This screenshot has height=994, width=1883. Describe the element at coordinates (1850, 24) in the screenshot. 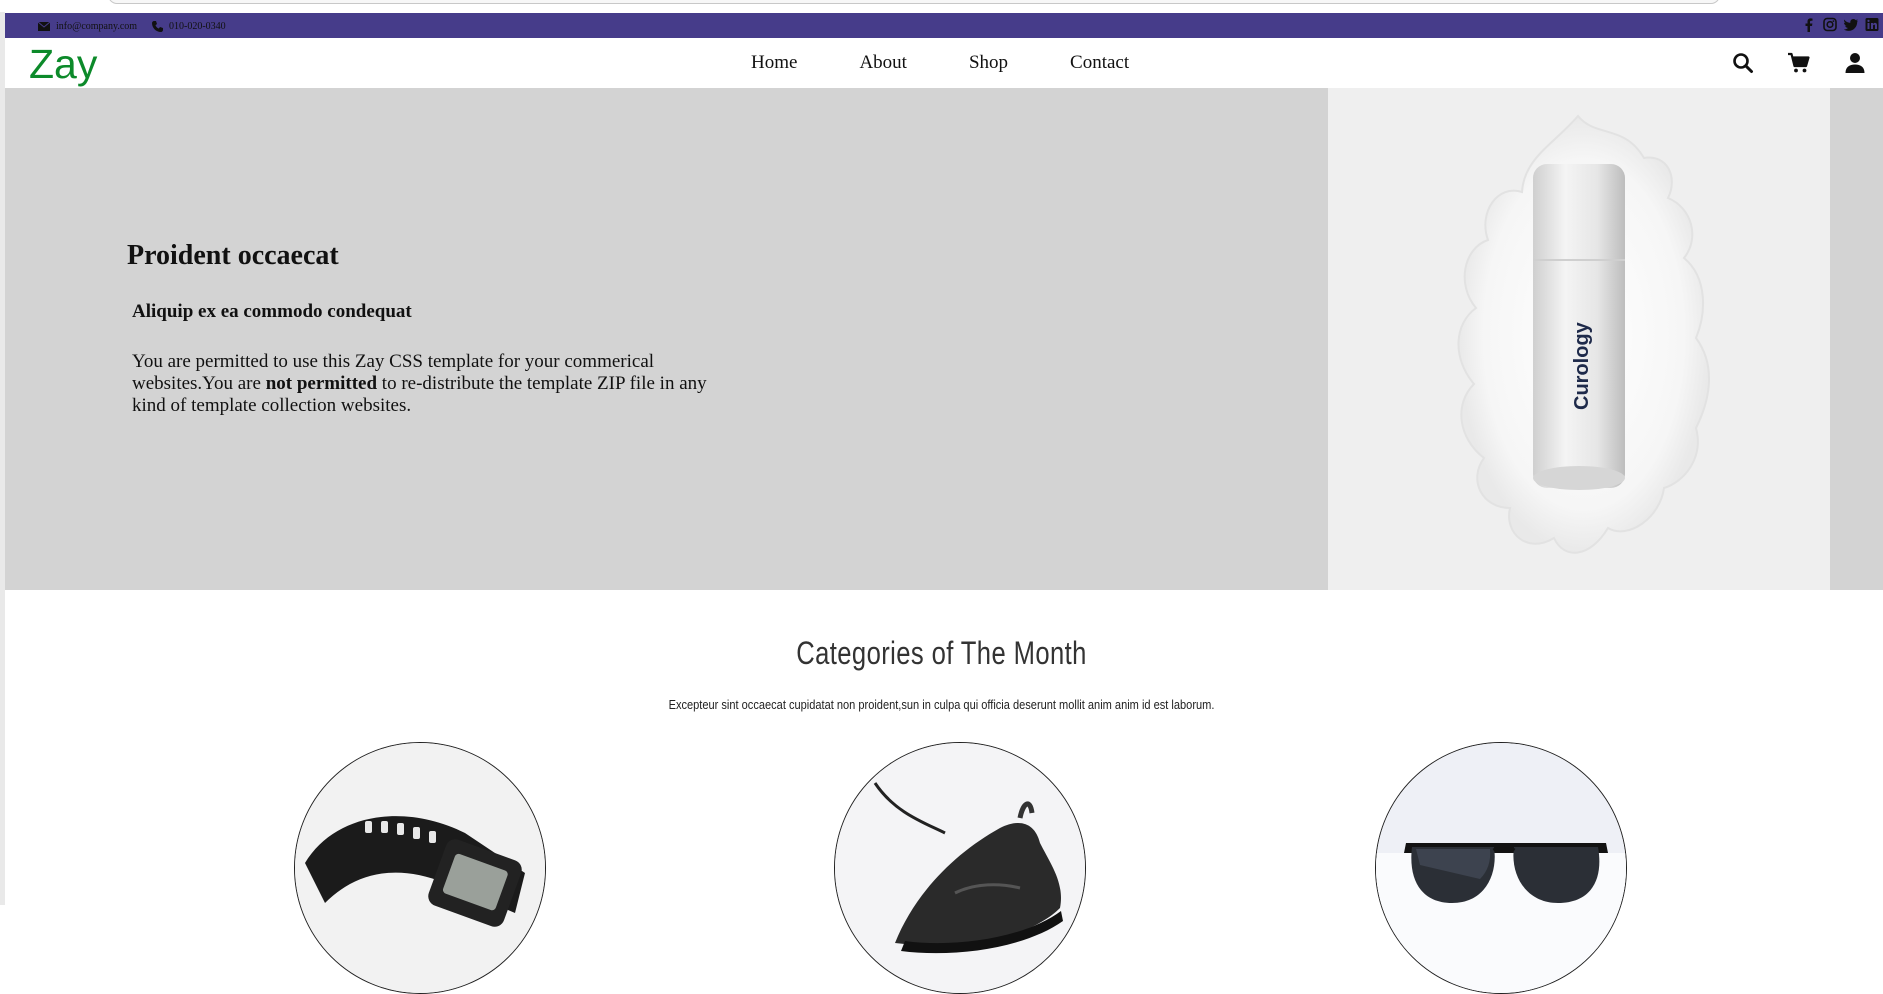

I see `twitter-icon` at that location.